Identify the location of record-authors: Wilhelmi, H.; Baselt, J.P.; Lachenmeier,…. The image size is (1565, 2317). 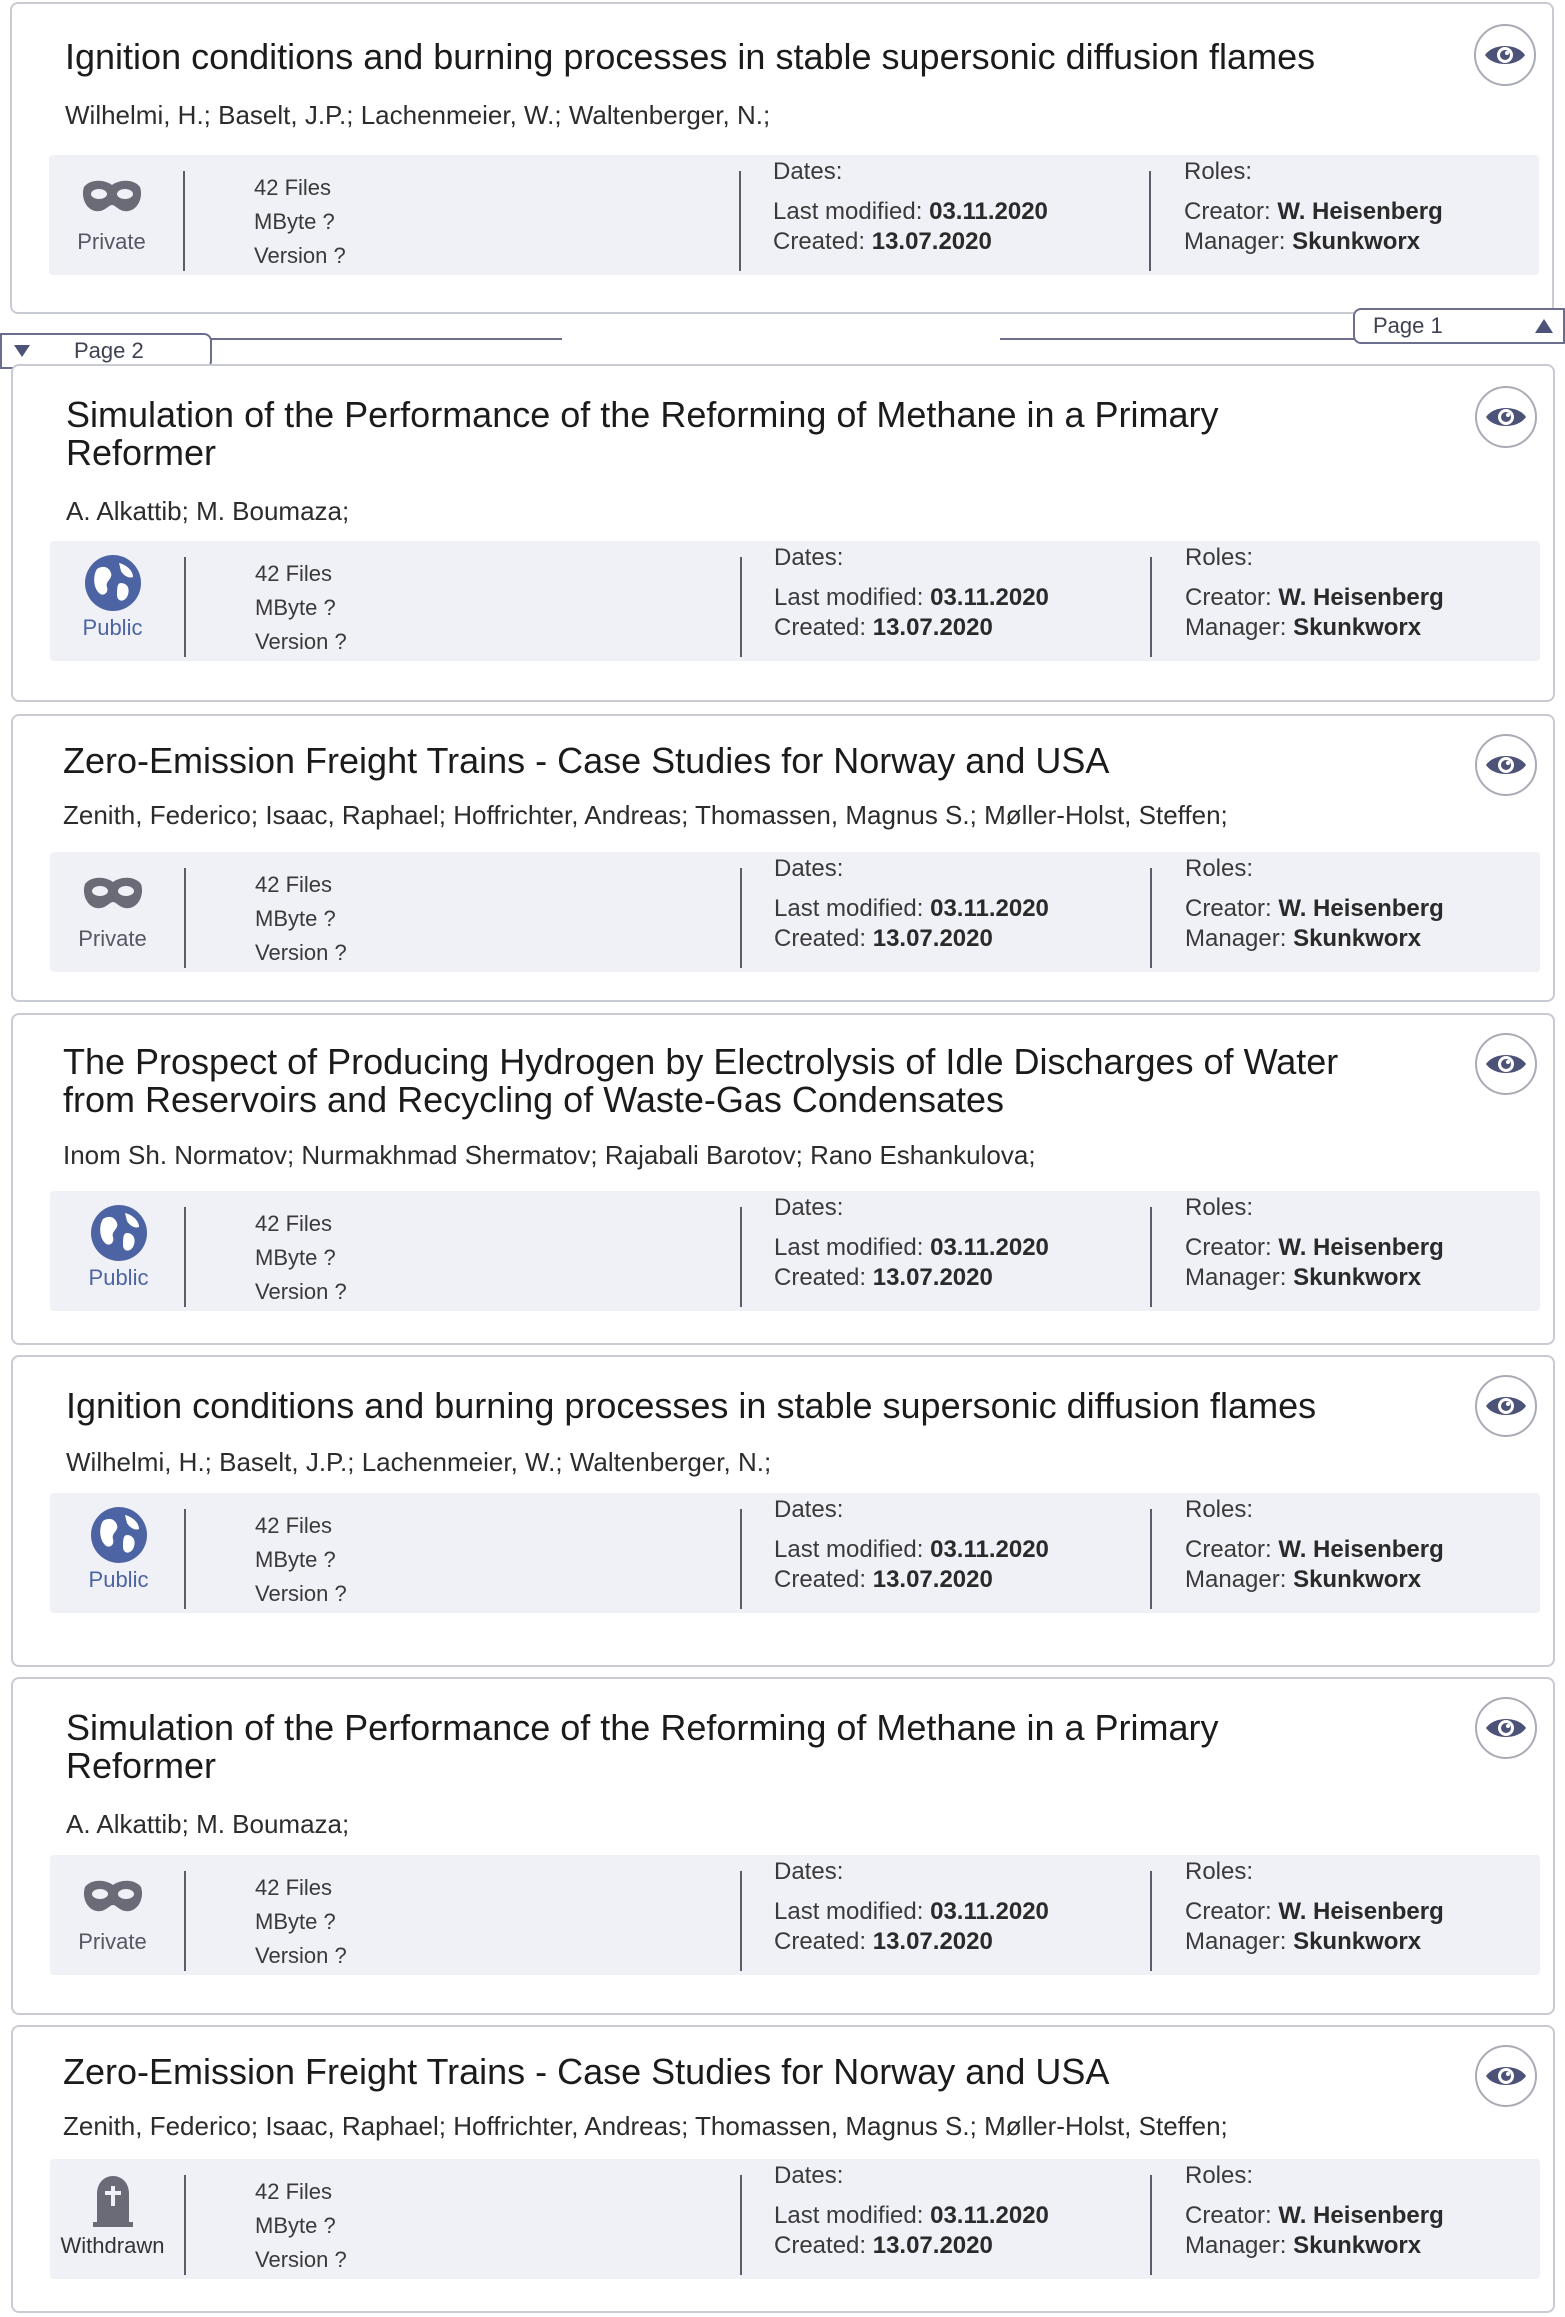
(419, 1462).